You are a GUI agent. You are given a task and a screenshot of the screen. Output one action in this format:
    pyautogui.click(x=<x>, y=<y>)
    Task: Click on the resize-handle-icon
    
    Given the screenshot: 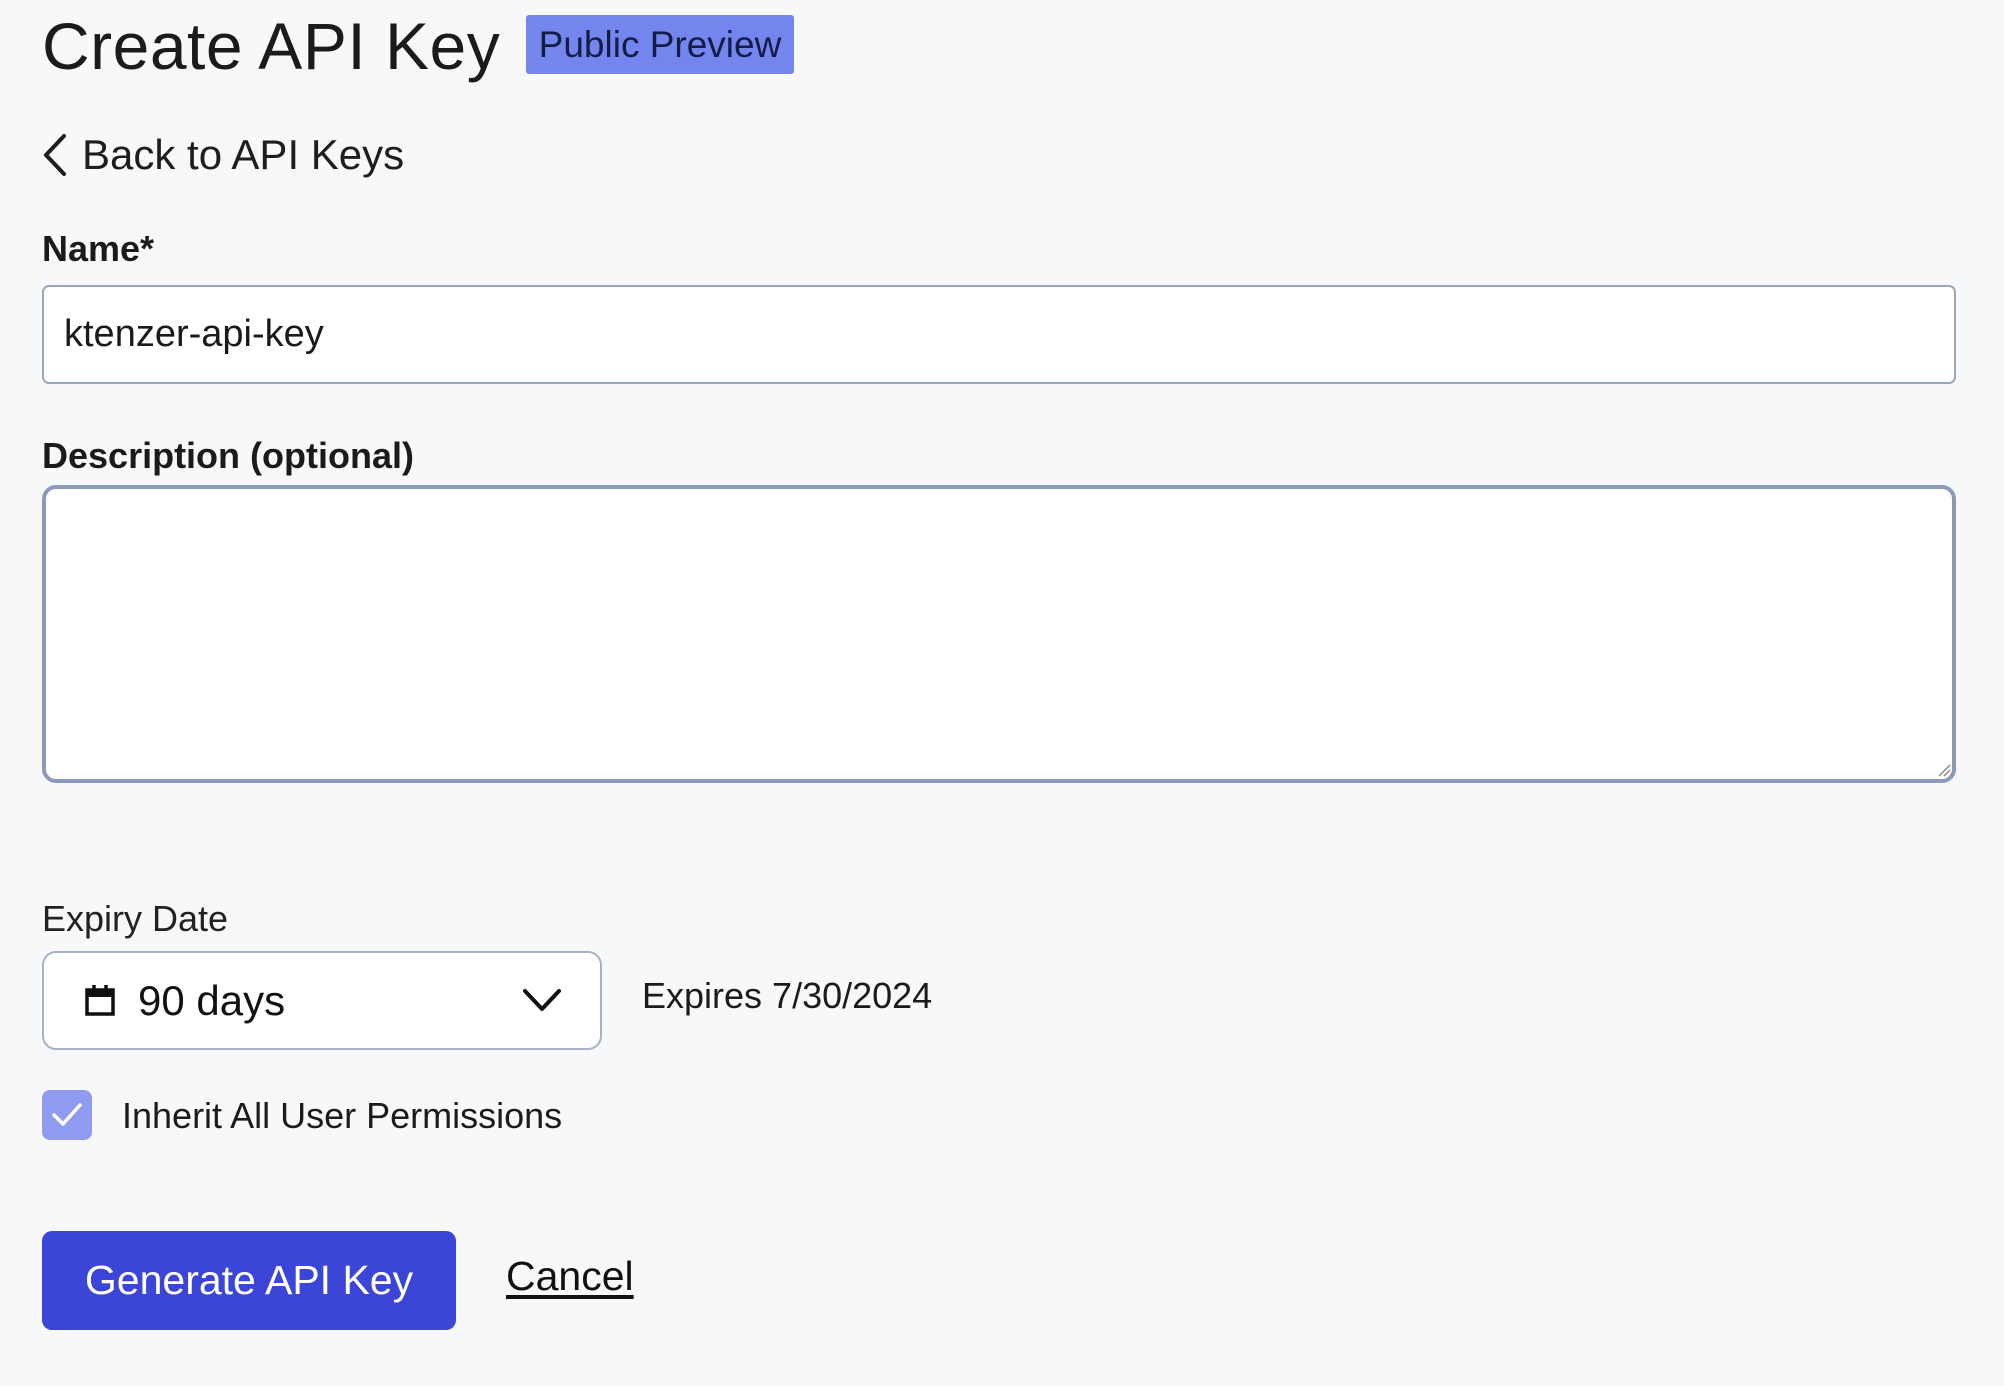 What is the action you would take?
    pyautogui.click(x=1944, y=770)
    